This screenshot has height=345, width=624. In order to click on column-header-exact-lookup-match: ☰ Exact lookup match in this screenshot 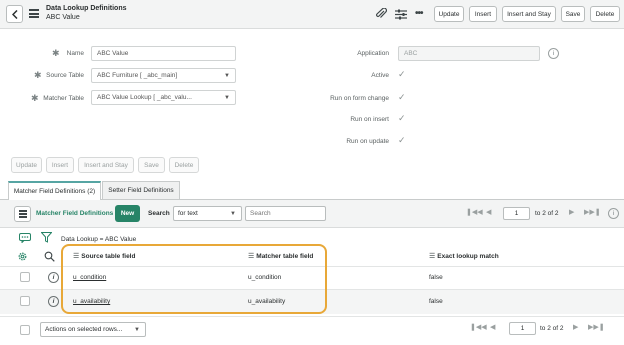, I will do `click(464, 256)`.